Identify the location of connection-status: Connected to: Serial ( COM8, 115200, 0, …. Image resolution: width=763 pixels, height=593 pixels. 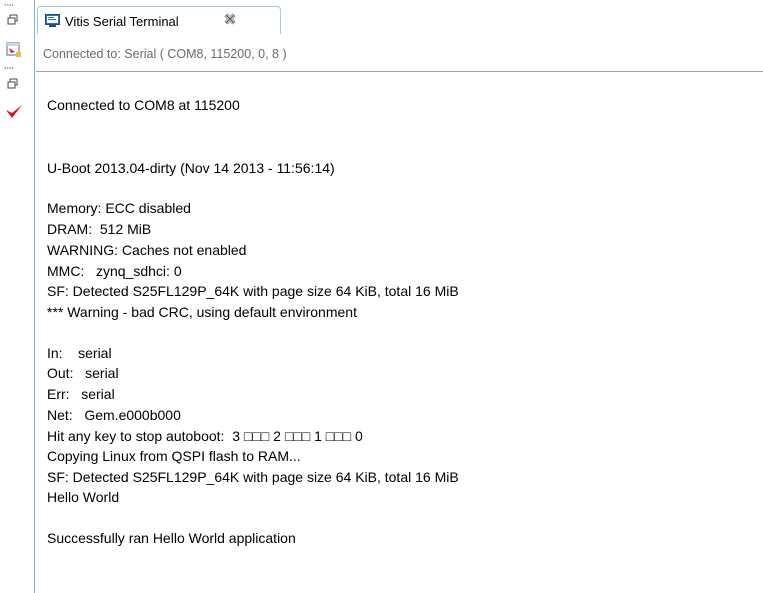
(165, 54).